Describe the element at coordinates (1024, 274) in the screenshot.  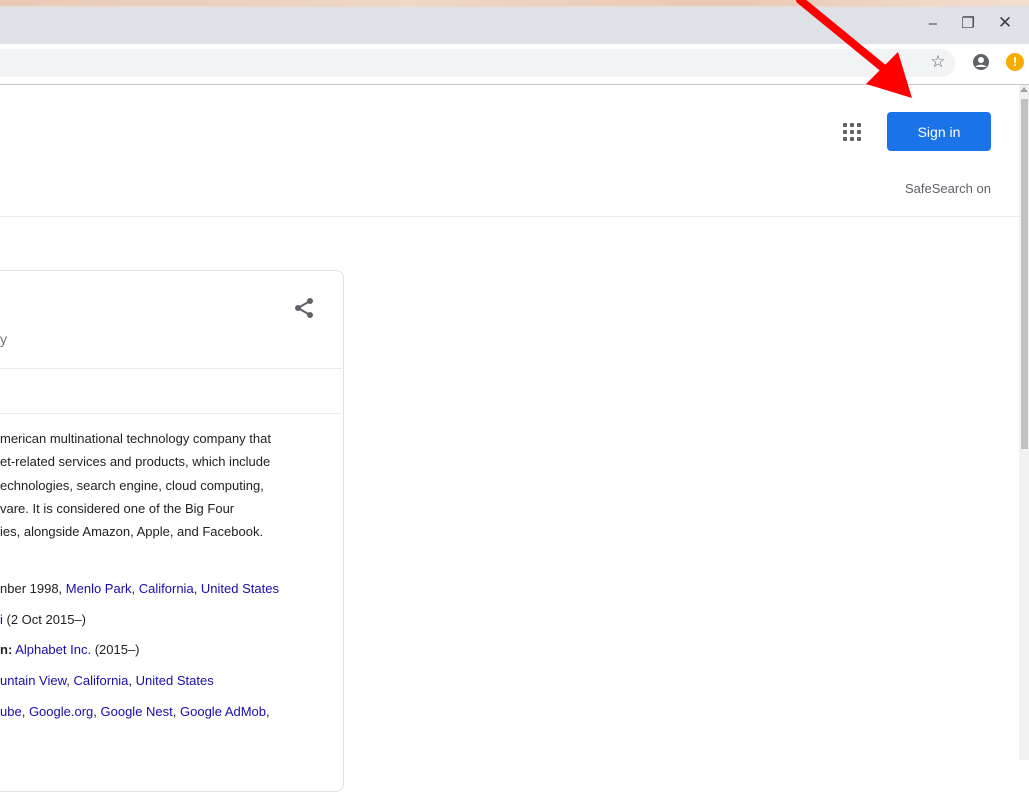
I see `scrollbar-thumb` at that location.